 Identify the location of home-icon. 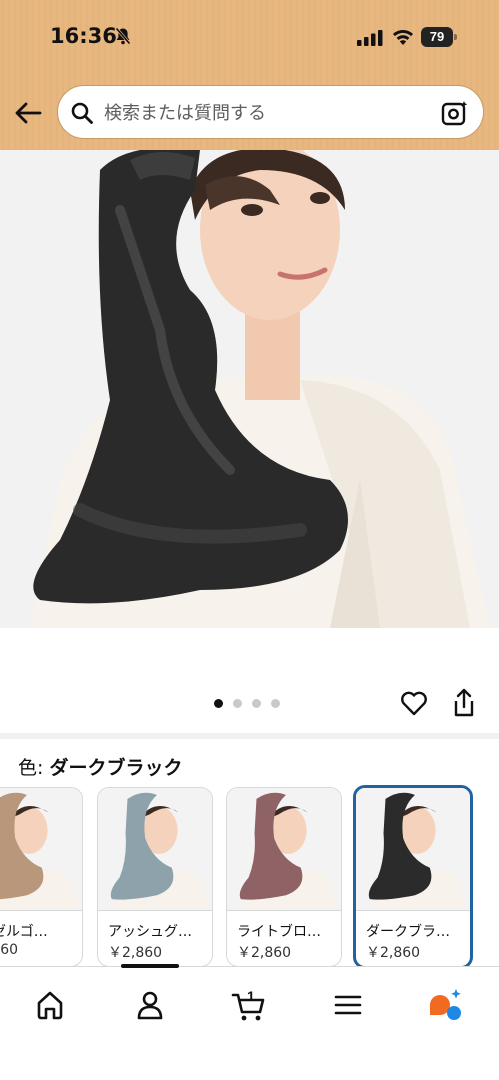
(50, 1005).